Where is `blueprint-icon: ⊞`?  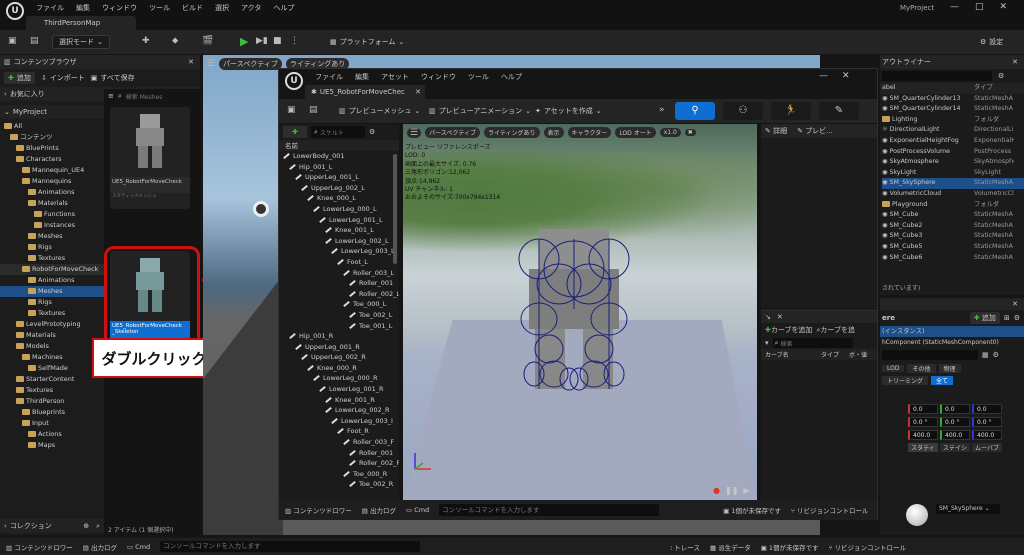 blueprint-icon: ⊞ is located at coordinates (1007, 318).